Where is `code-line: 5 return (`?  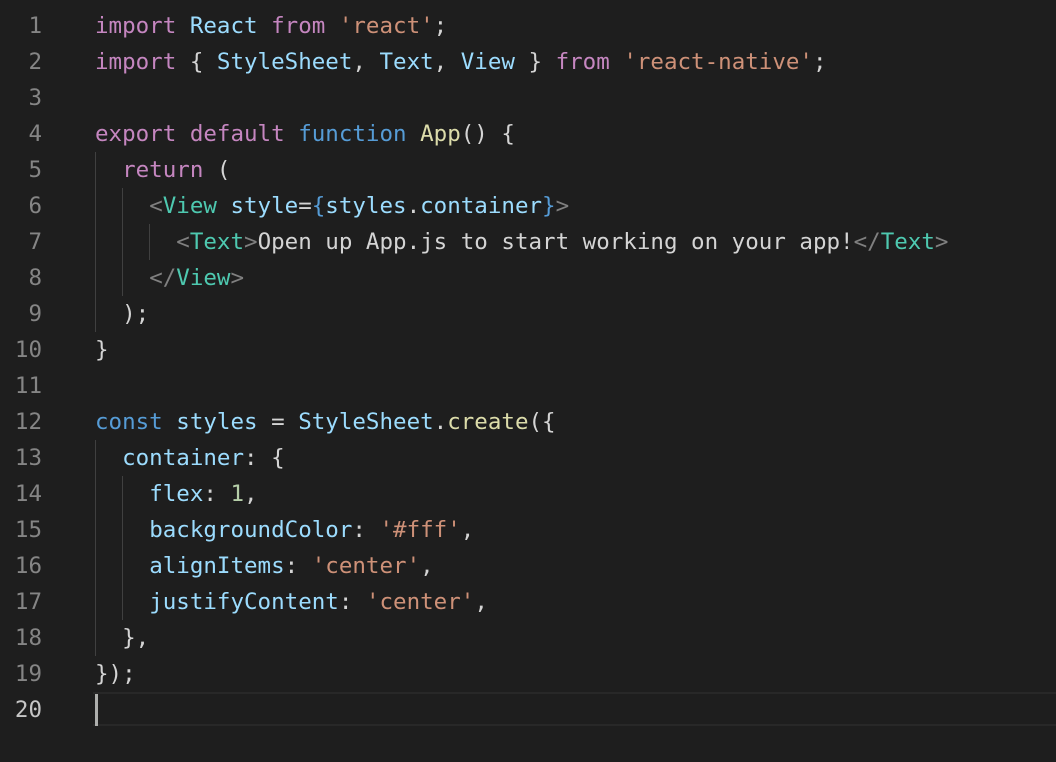
code-line: 5 return ( is located at coordinates (528, 170).